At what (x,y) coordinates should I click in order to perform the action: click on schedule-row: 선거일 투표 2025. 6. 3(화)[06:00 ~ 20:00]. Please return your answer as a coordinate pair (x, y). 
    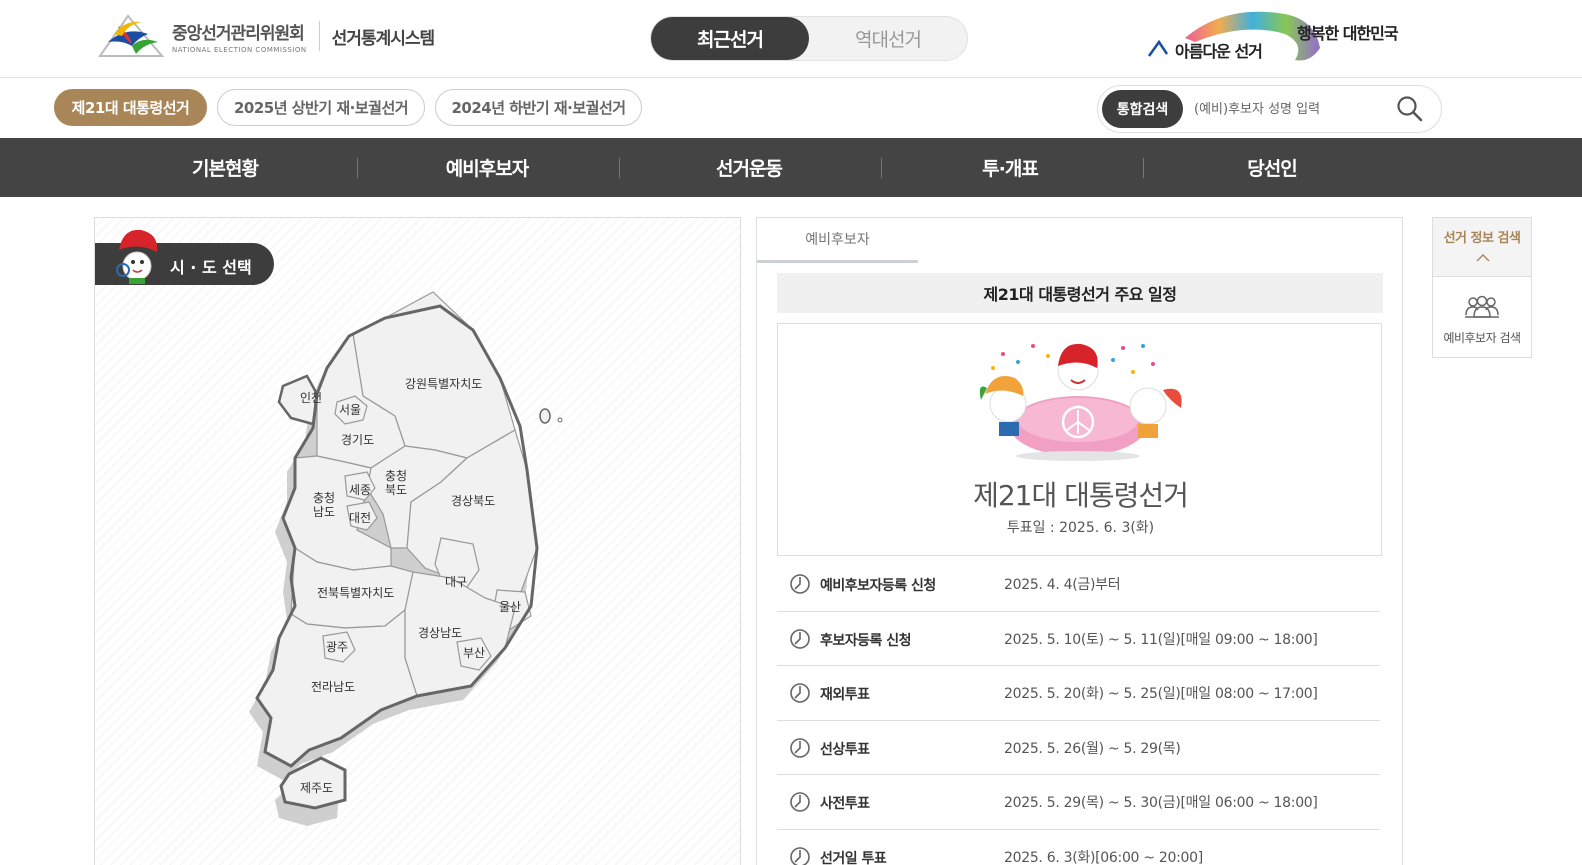
    Looking at the image, I should click on (1078, 847).